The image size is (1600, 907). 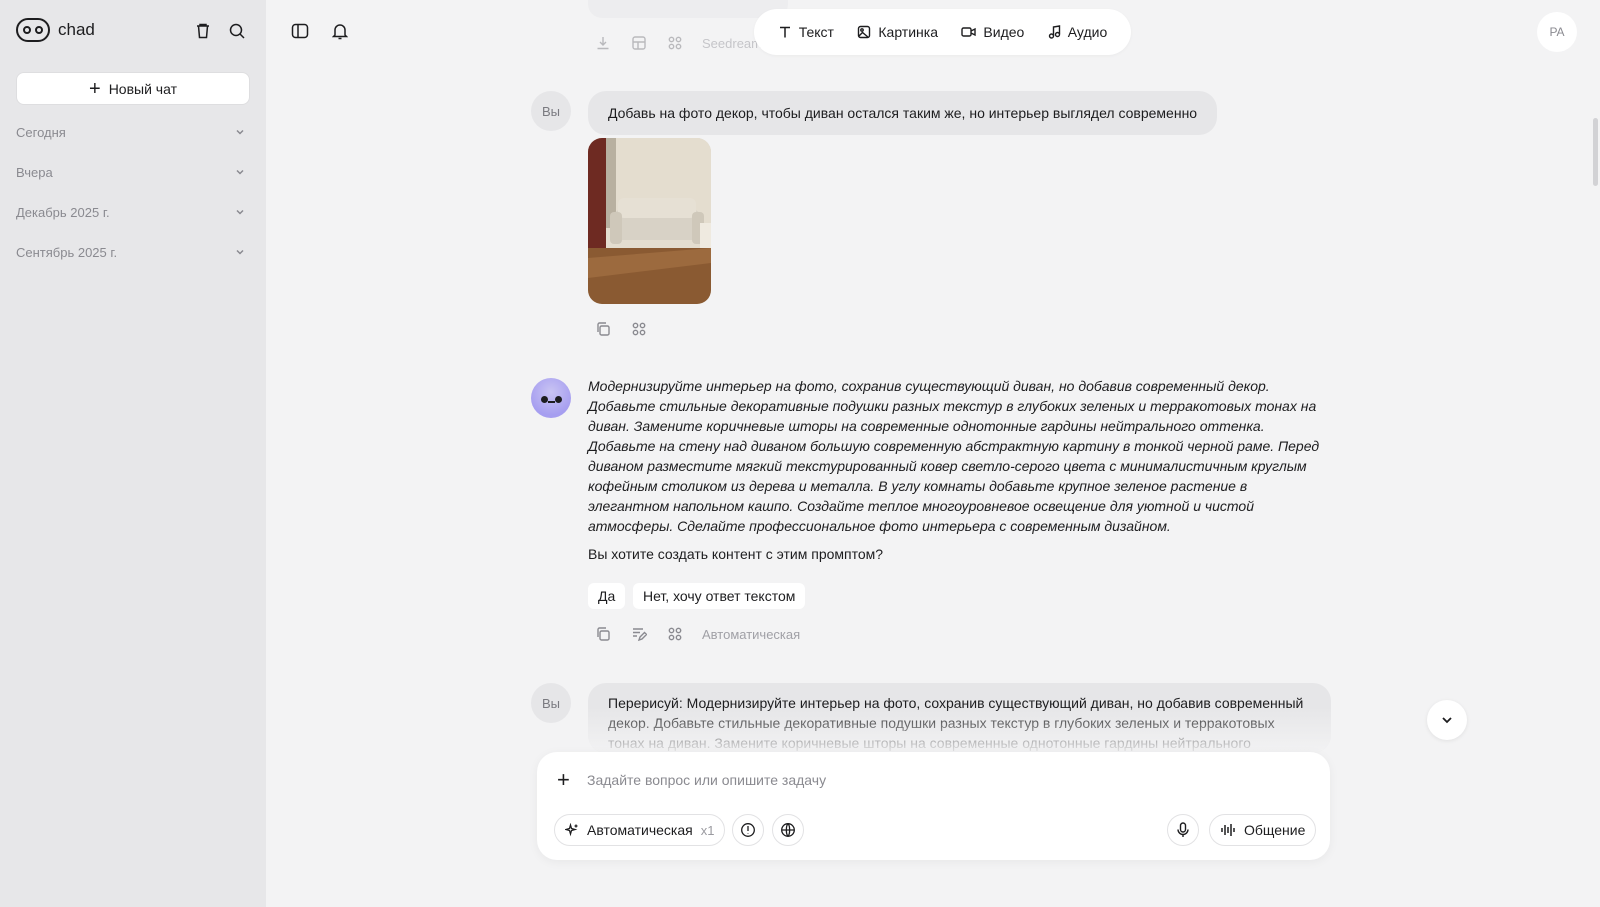 What do you see at coordinates (937, 780) in the screenshot?
I see `prompt-input` at bounding box center [937, 780].